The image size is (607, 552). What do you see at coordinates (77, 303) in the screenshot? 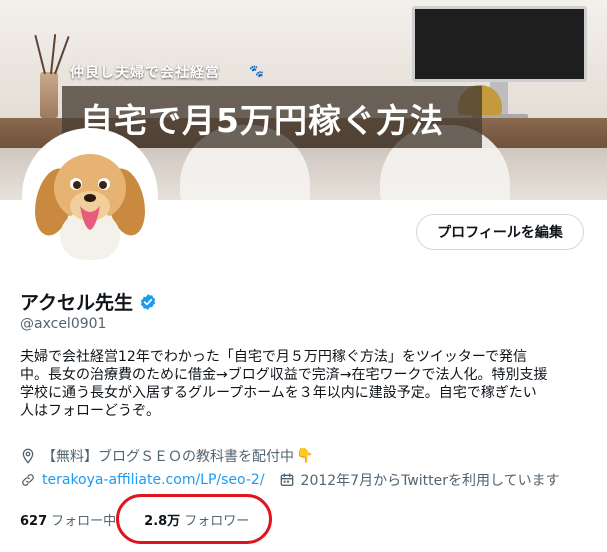
I see `profile-name: アクセル先生` at bounding box center [77, 303].